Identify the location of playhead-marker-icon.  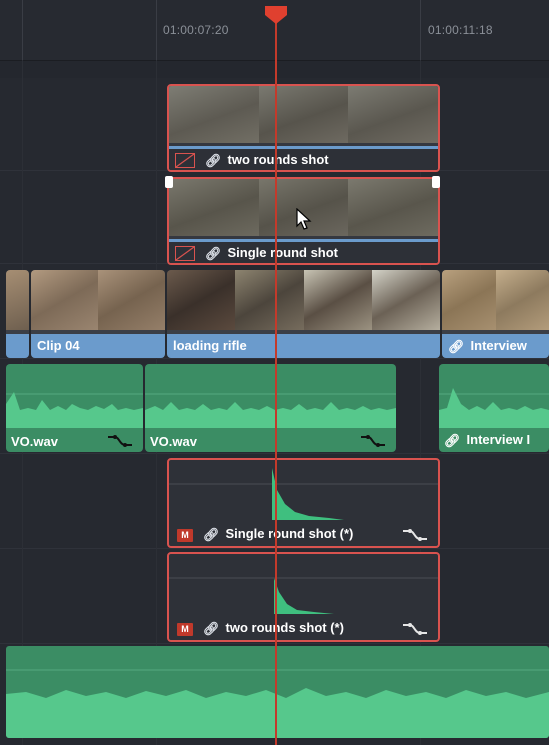
(276, 15).